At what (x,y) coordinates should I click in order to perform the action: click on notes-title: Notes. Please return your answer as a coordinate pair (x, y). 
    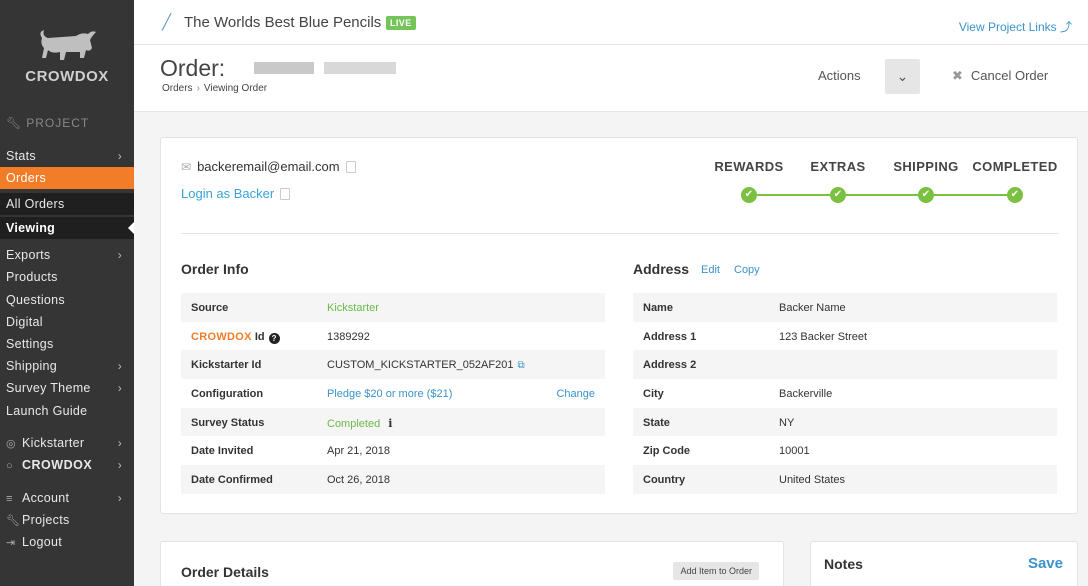
    Looking at the image, I should click on (843, 564).